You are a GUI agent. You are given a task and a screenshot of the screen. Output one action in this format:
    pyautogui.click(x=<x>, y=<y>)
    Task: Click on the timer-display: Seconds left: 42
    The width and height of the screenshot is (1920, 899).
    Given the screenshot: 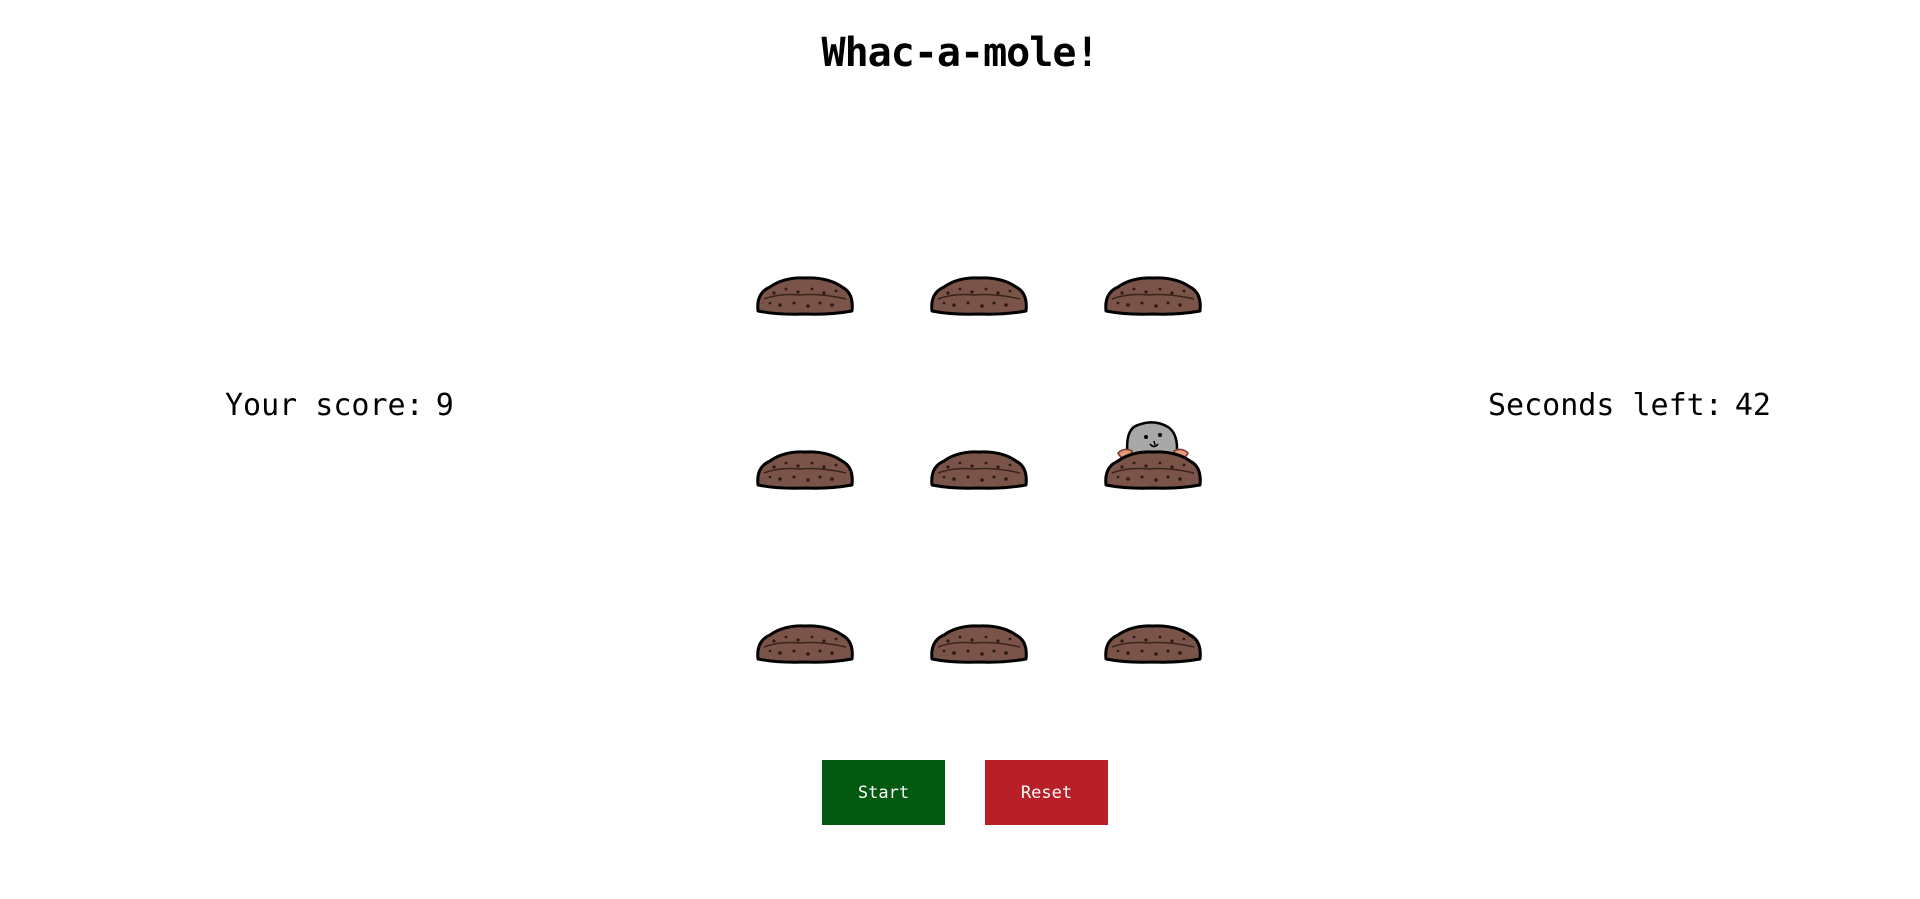 What is the action you would take?
    pyautogui.click(x=1629, y=405)
    